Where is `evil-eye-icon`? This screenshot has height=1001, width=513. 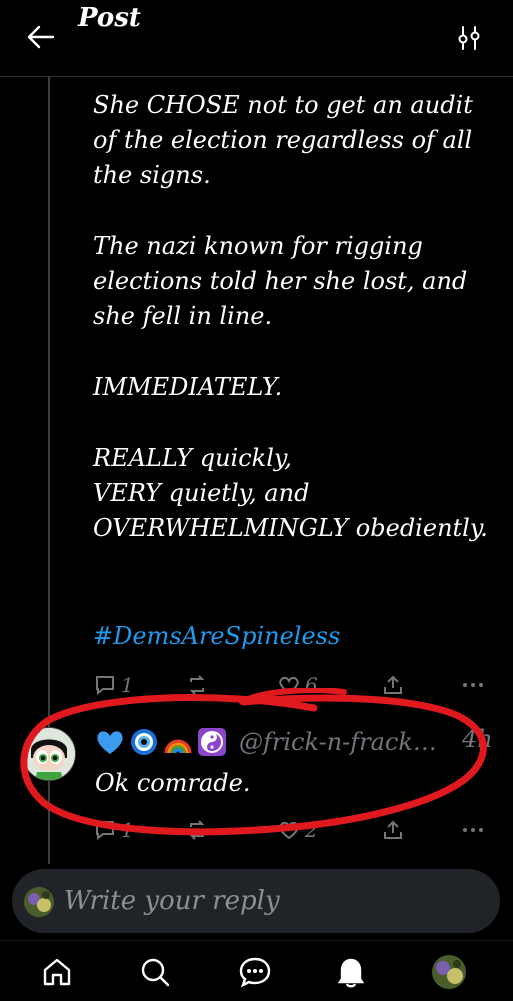
evil-eye-icon is located at coordinates (144, 742).